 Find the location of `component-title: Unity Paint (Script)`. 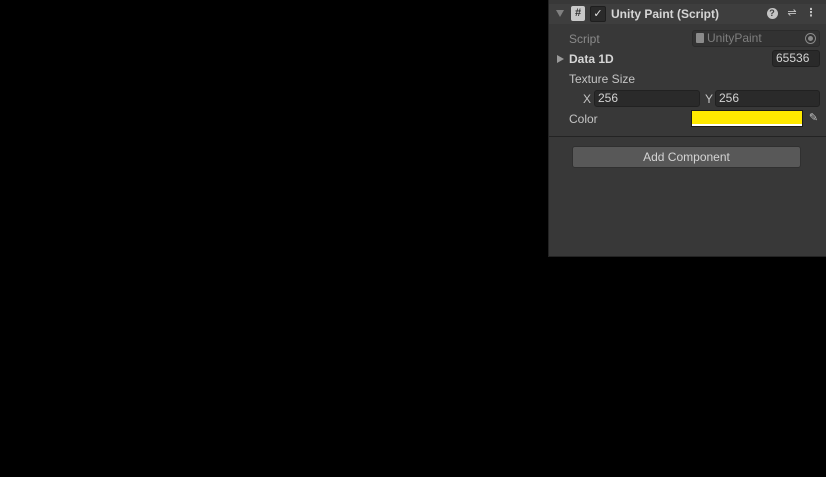

component-title: Unity Paint (Script) is located at coordinates (665, 14).